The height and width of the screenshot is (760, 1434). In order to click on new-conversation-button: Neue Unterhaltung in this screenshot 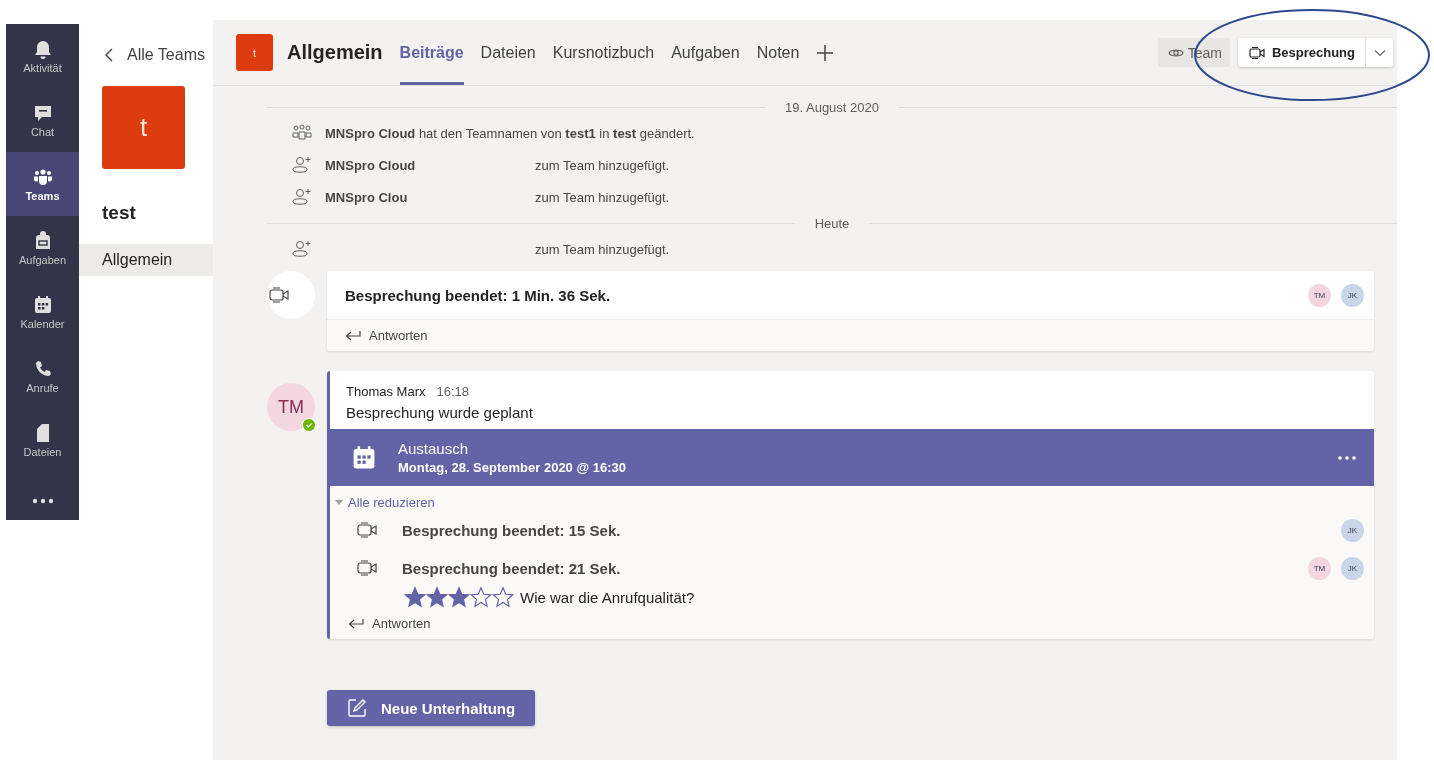, I will do `click(431, 708)`.